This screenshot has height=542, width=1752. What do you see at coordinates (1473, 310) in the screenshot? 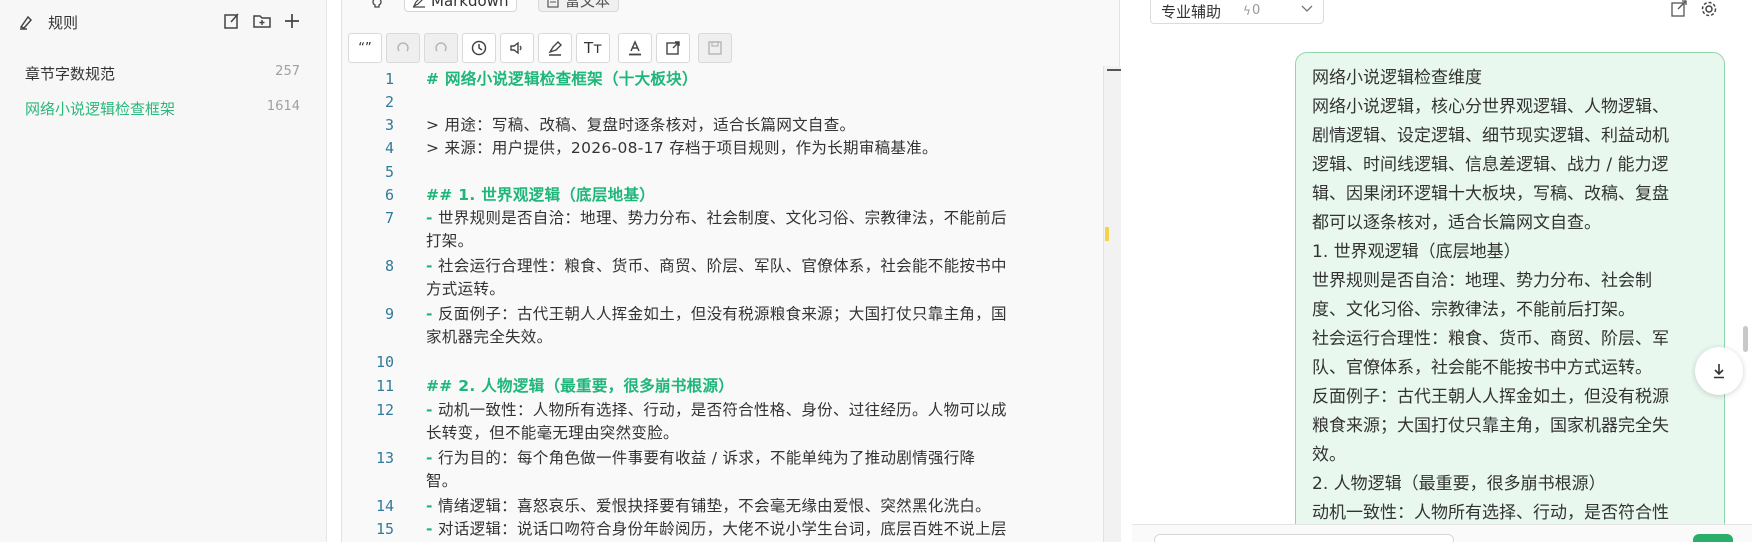
I see `message-line: 度、文化习俗、宗教律法，不能前后打架。` at bounding box center [1473, 310].